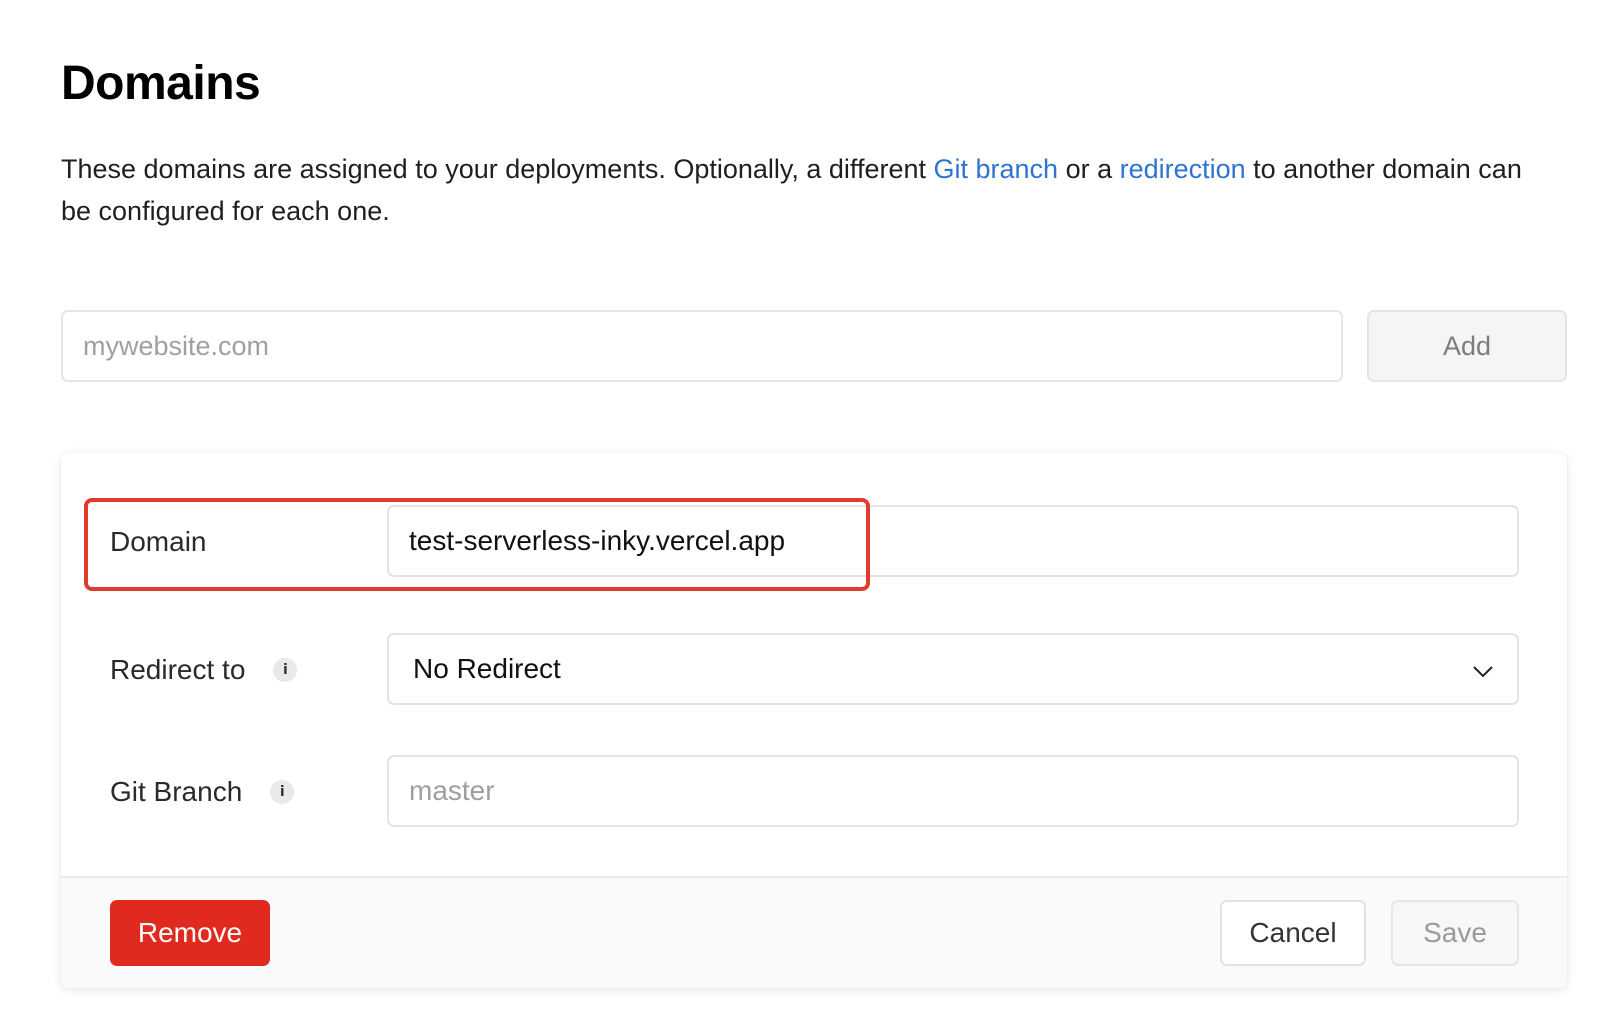  What do you see at coordinates (702, 346) in the screenshot?
I see `add-domain-input` at bounding box center [702, 346].